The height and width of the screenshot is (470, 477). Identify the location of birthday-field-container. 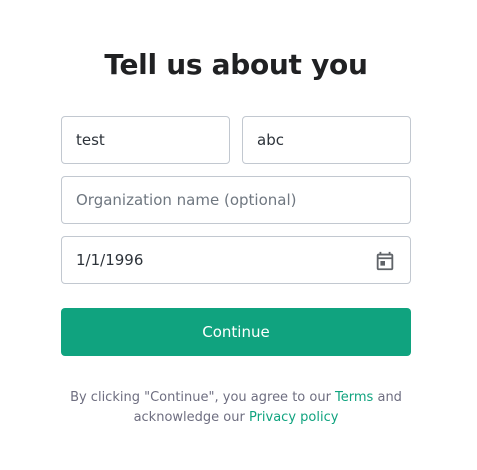
(236, 260).